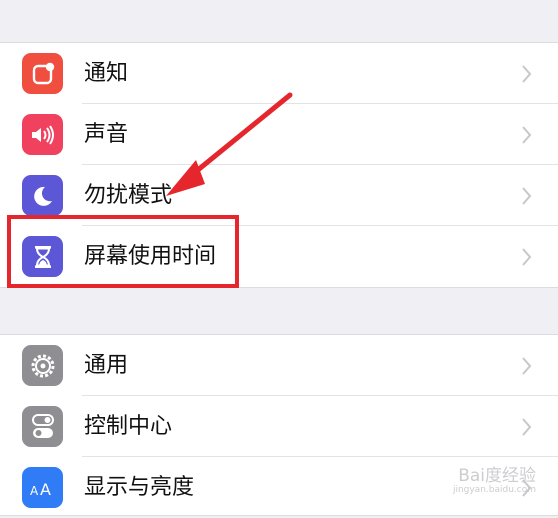 The height and width of the screenshot is (518, 558). I want to click on settings-row-label: 屏幕使用时间, so click(150, 256).